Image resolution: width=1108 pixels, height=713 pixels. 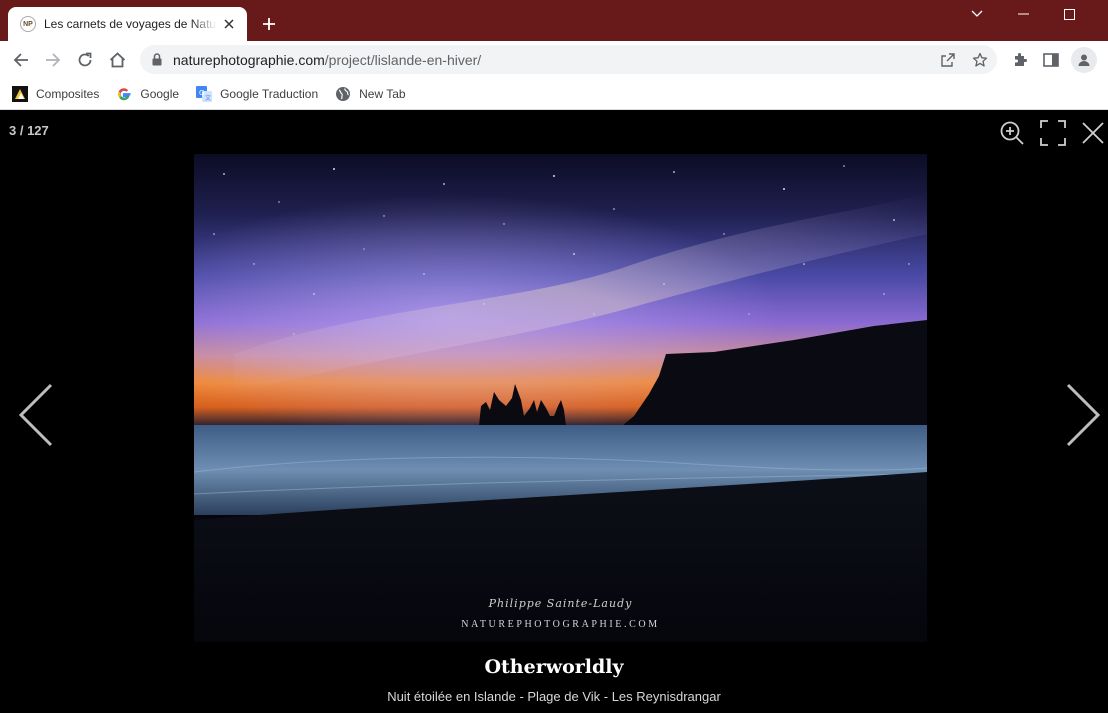 What do you see at coordinates (1023, 14) in the screenshot?
I see `minimize-button` at bounding box center [1023, 14].